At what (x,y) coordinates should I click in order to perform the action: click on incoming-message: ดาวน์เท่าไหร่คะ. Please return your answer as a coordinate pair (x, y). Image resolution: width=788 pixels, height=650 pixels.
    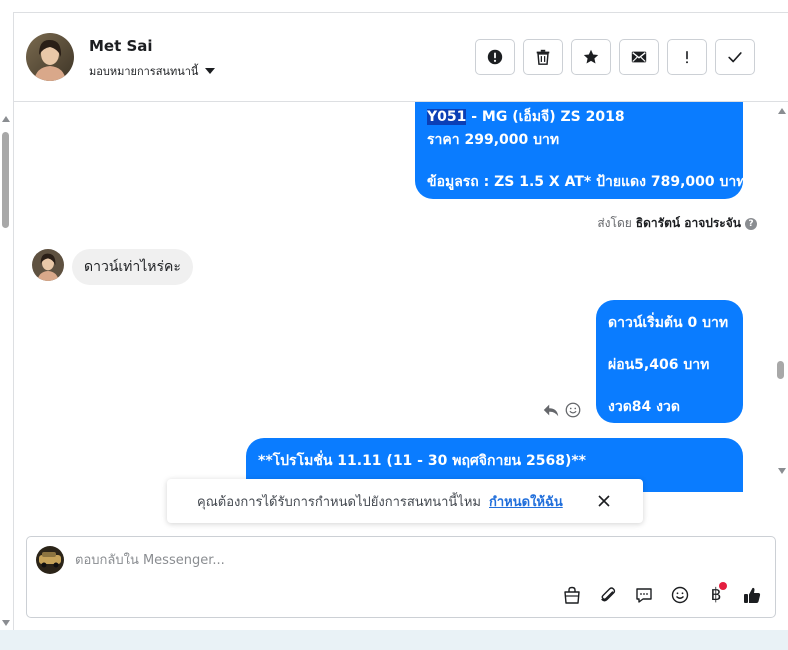
    Looking at the image, I should click on (132, 267).